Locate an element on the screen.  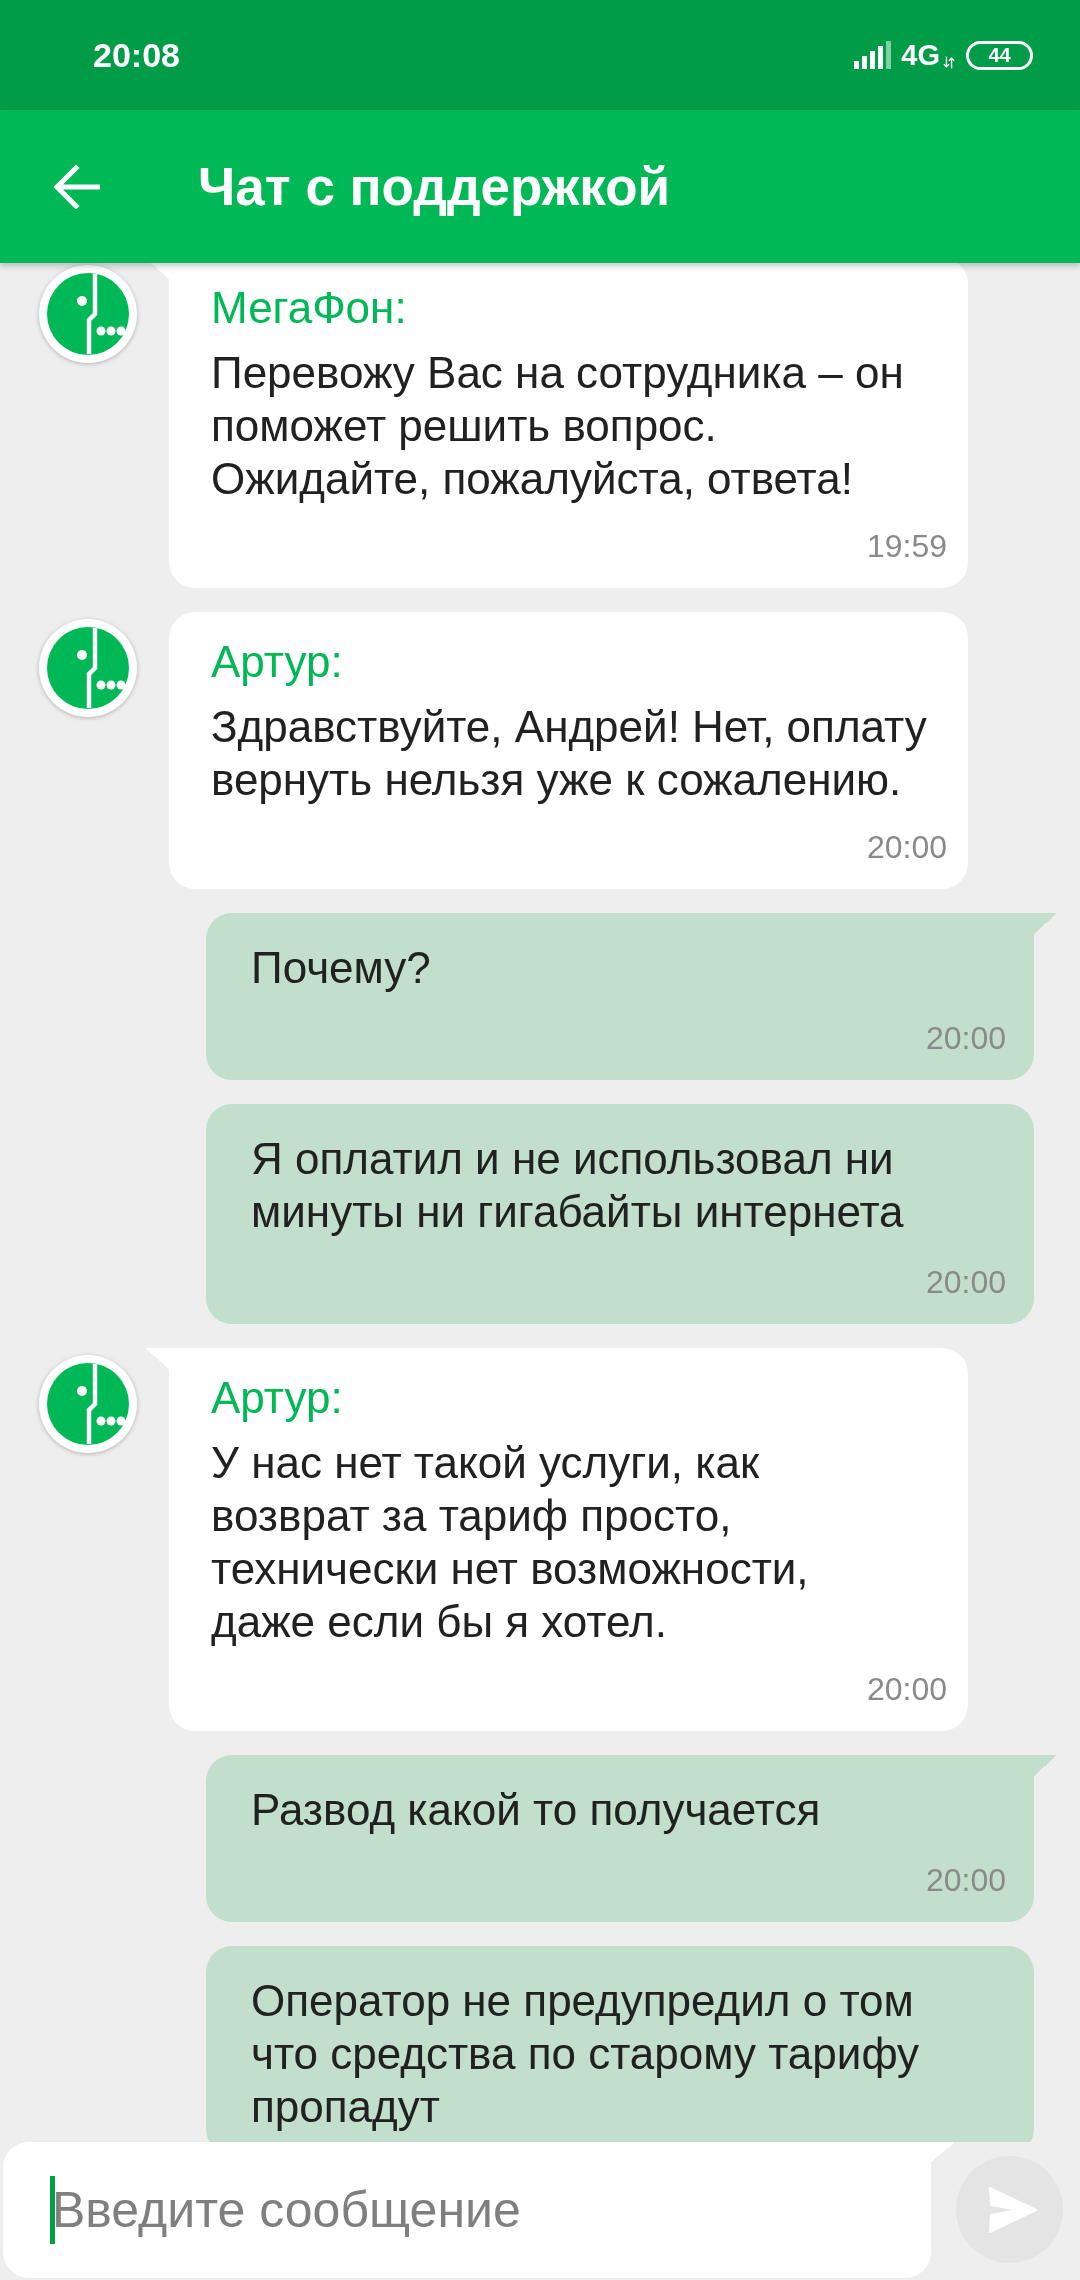
data-arrows-icon is located at coordinates (949, 62).